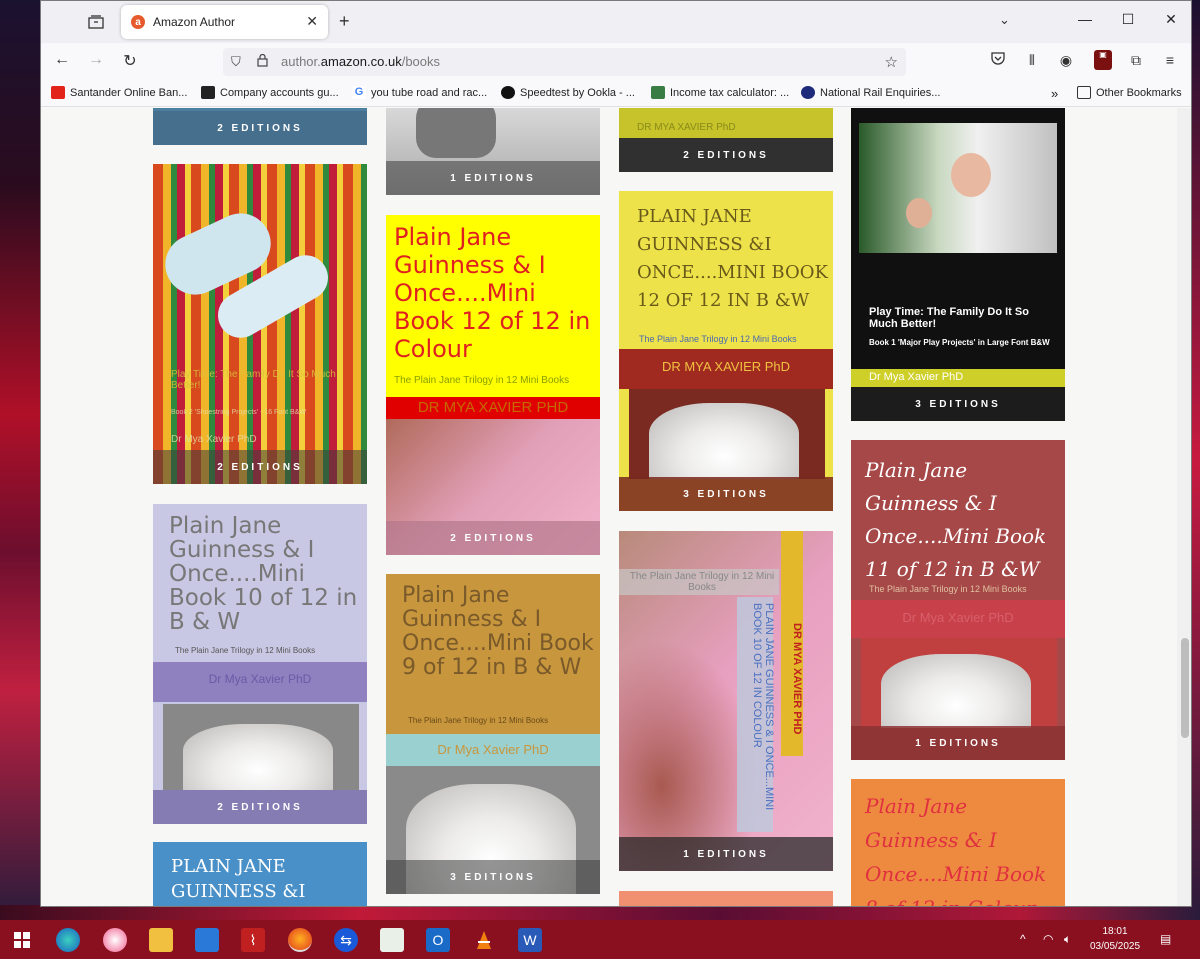 The width and height of the screenshot is (1200, 959). Describe the element at coordinates (194, 22) in the screenshot. I see `tab-title: Amazon Author` at that location.